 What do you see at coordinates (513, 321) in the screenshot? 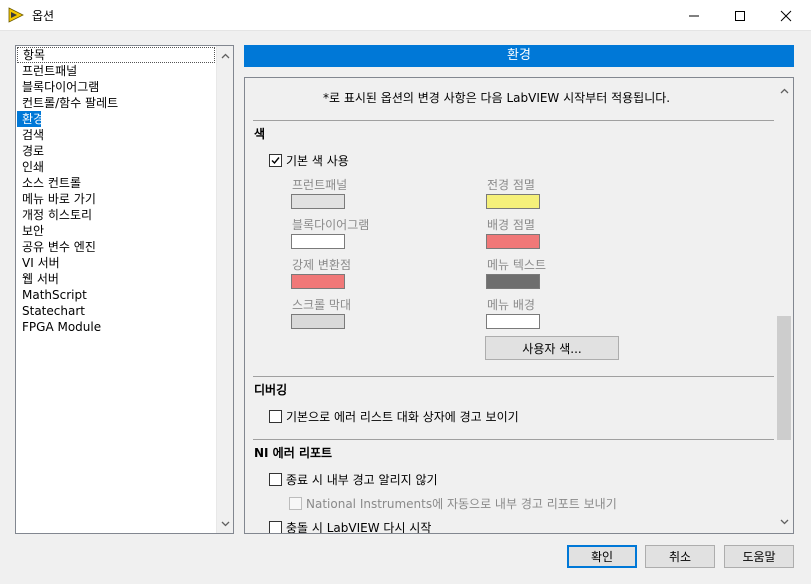
I see `menu-background-color-swatch` at bounding box center [513, 321].